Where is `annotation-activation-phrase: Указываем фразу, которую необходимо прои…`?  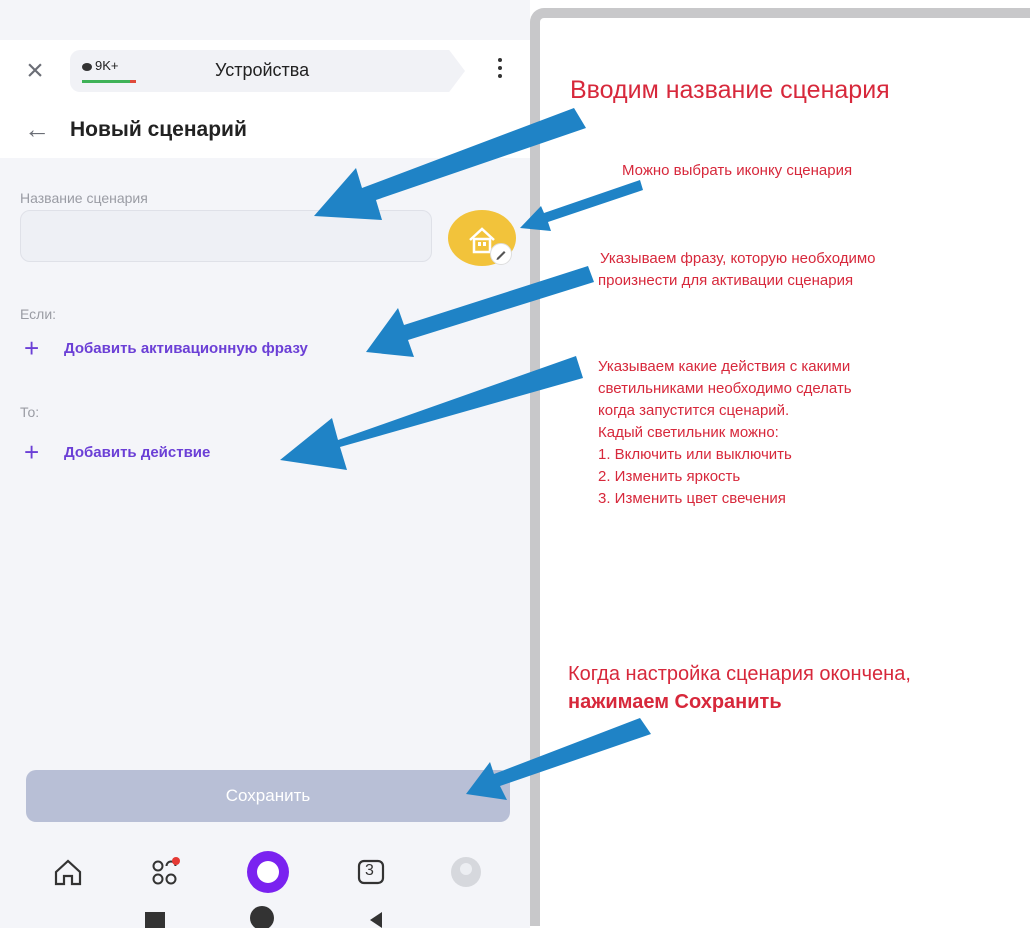
annotation-activation-phrase: Указываем фразу, которую необходимо прои… is located at coordinates (737, 270).